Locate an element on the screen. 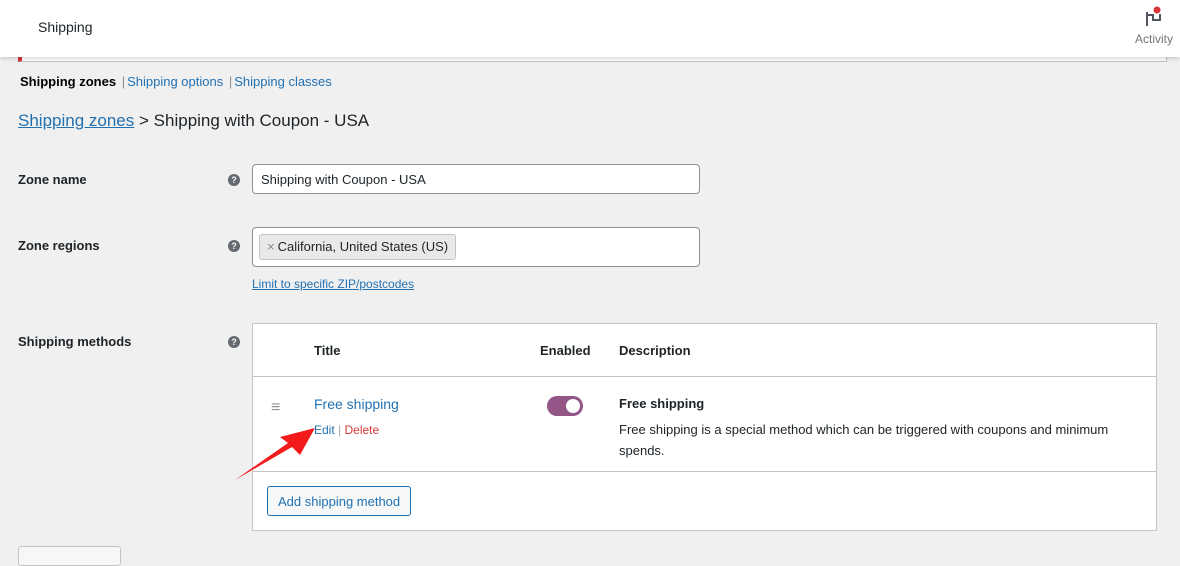 This screenshot has width=1180, height=566. column-enabled: Enabled is located at coordinates (565, 350).